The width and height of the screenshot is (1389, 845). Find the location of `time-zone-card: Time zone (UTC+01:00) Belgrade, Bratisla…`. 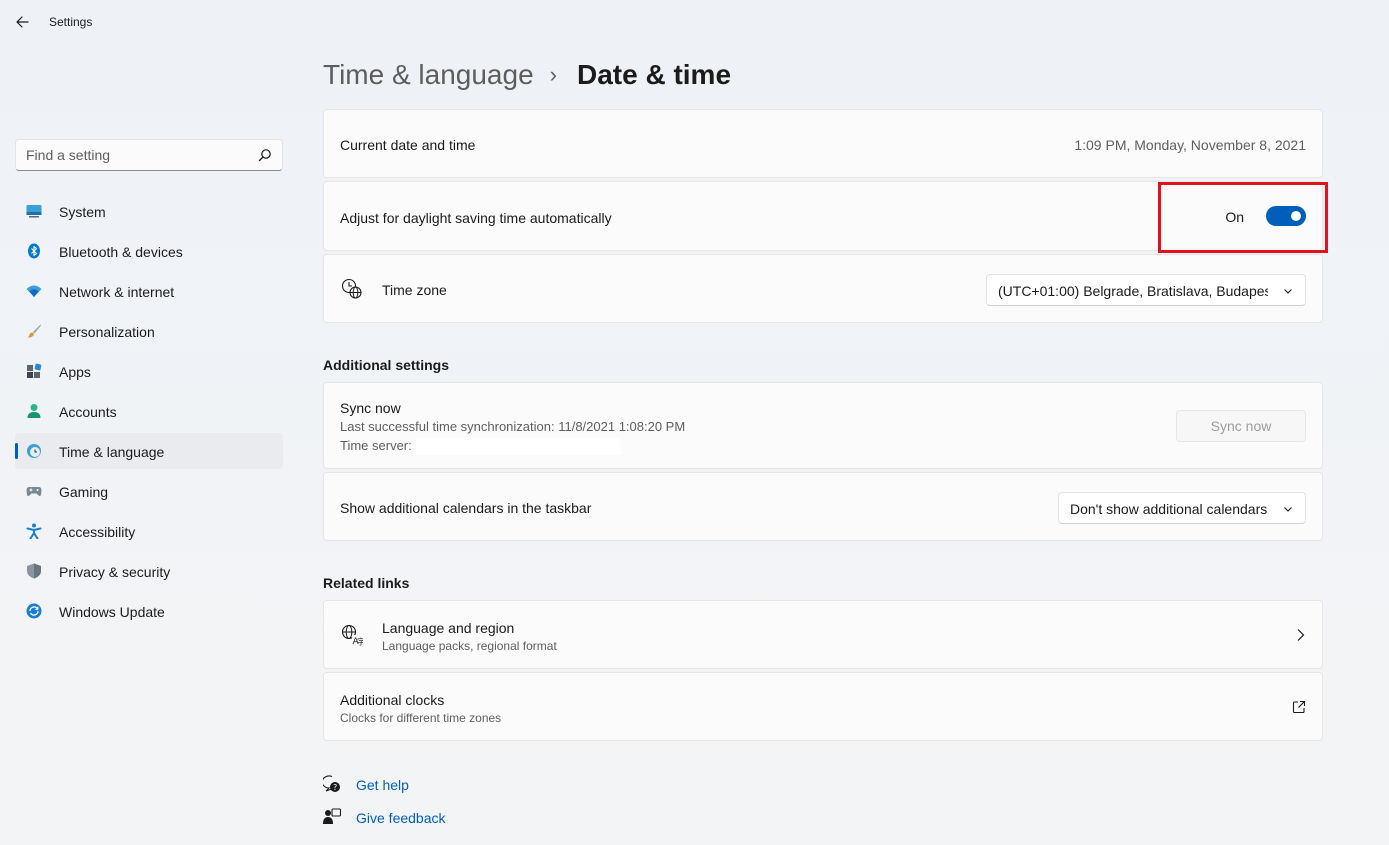

time-zone-card: Time zone (UTC+01:00) Belgrade, Bratisla… is located at coordinates (823, 288).